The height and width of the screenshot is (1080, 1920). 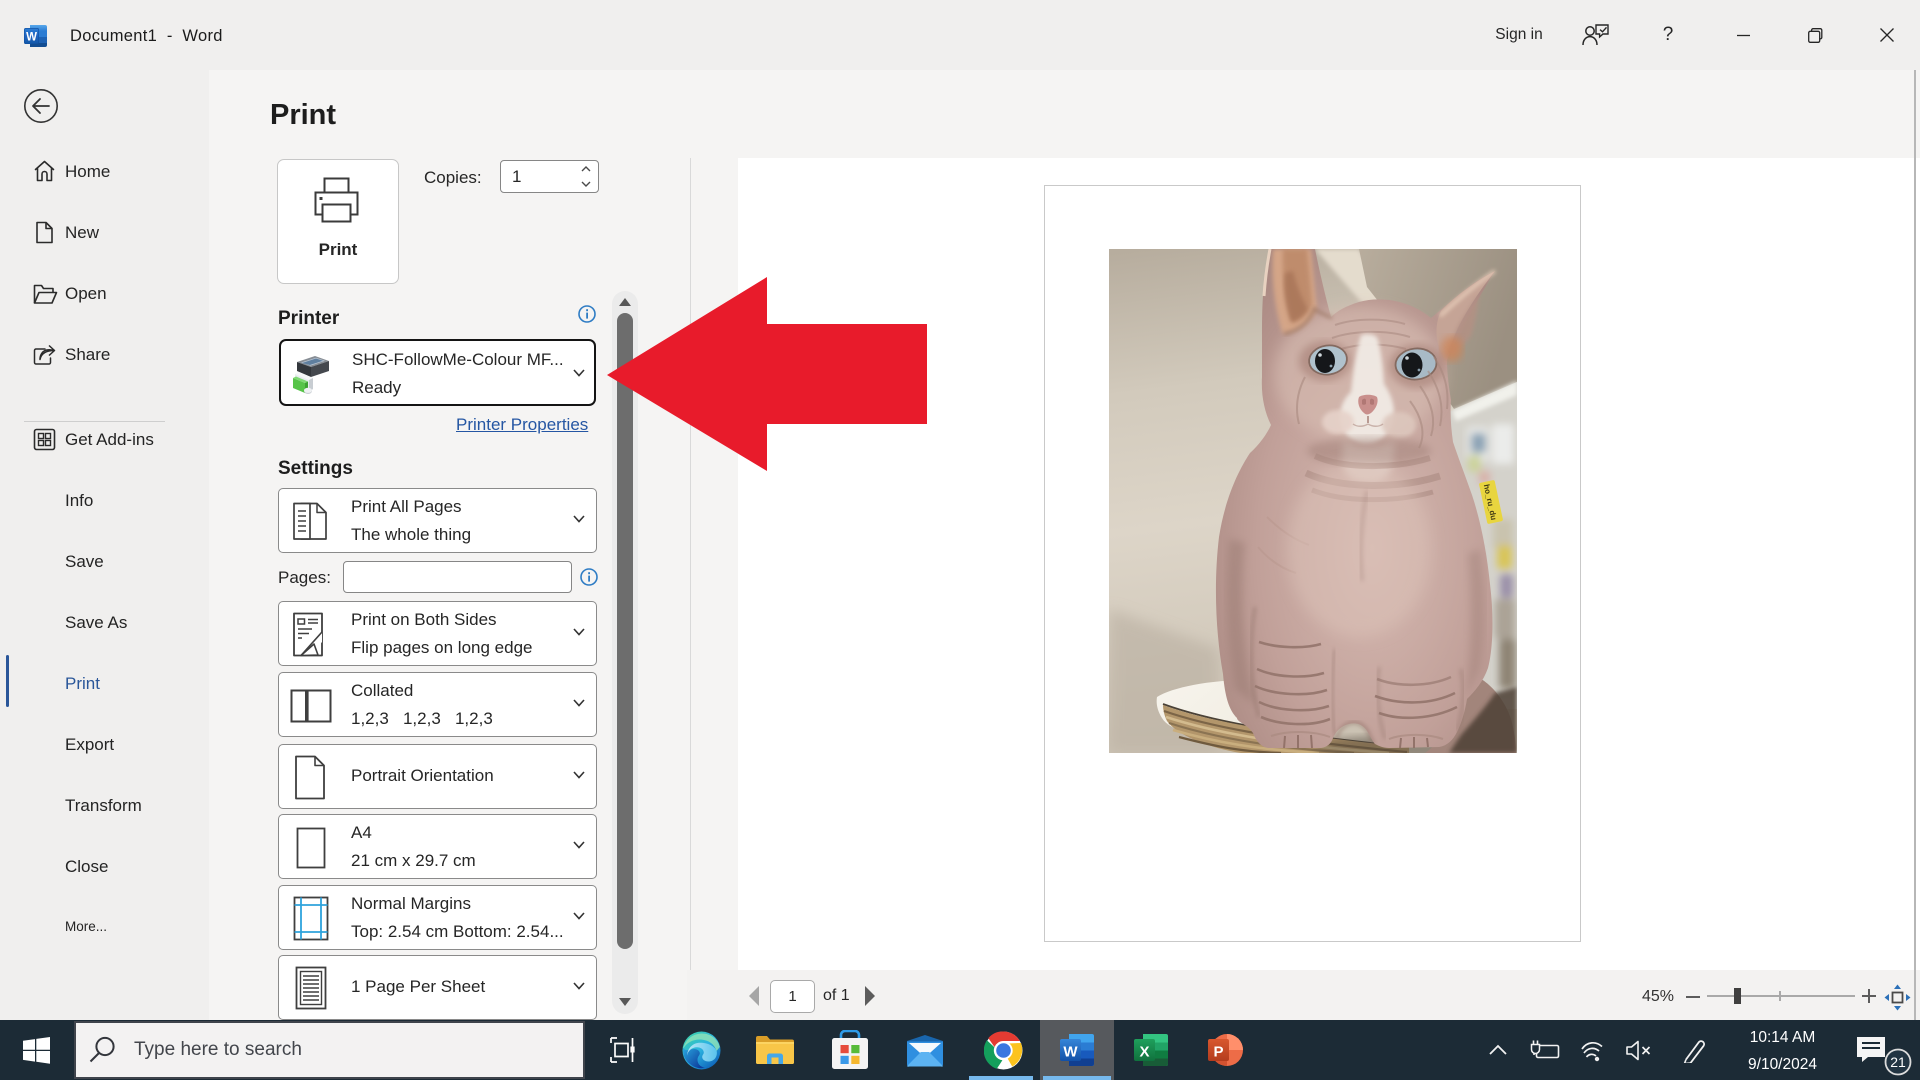 What do you see at coordinates (1898, 1062) in the screenshot?
I see `svg-text: 21` at bounding box center [1898, 1062].